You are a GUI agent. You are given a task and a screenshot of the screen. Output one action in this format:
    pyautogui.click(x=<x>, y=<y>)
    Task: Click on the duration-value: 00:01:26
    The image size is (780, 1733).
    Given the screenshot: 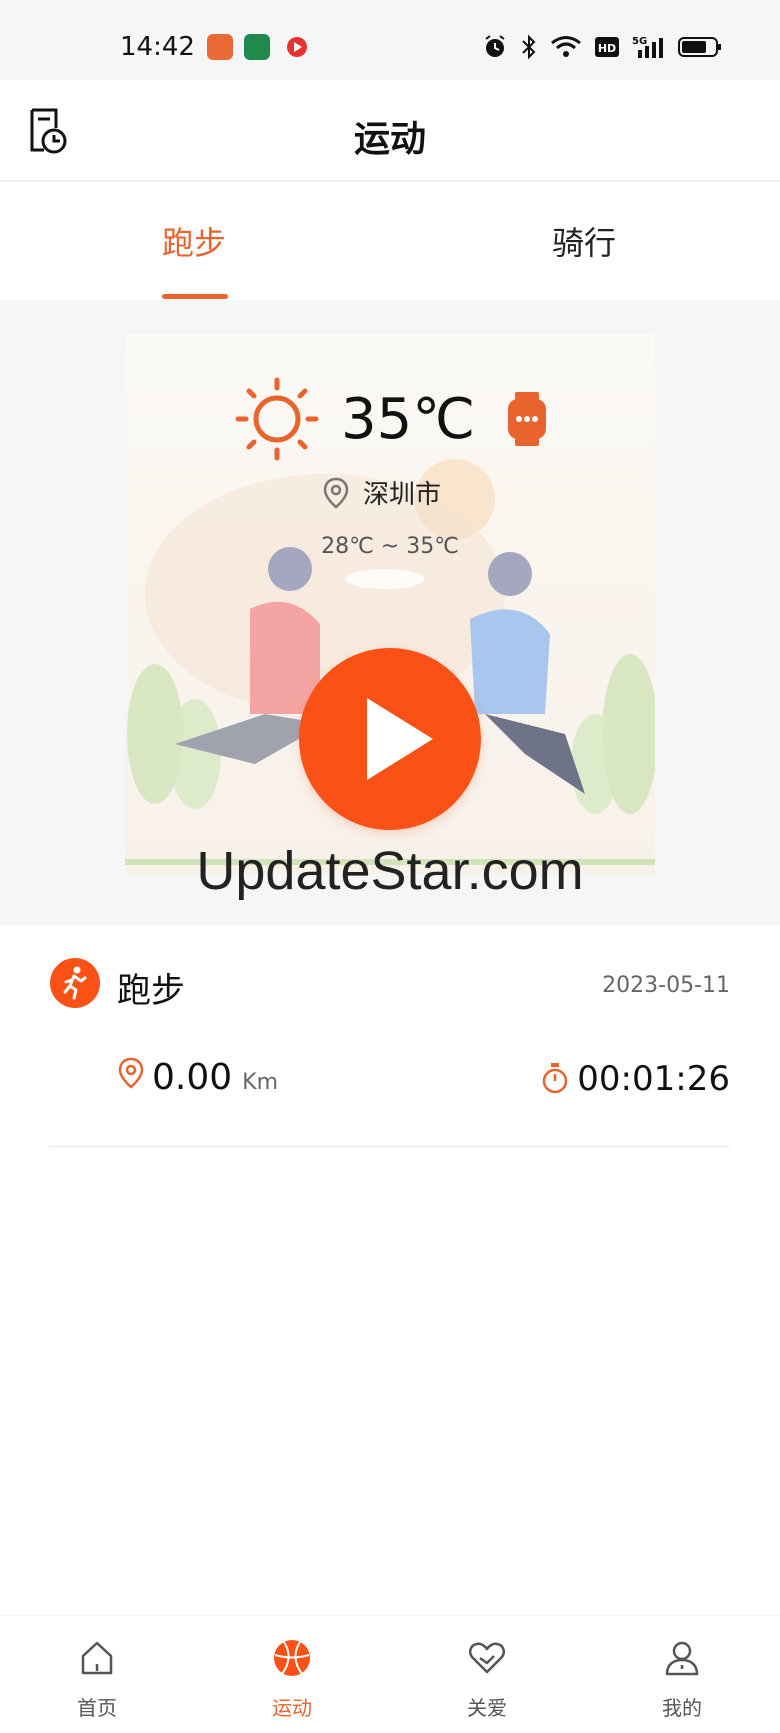 What is the action you would take?
    pyautogui.click(x=653, y=1079)
    